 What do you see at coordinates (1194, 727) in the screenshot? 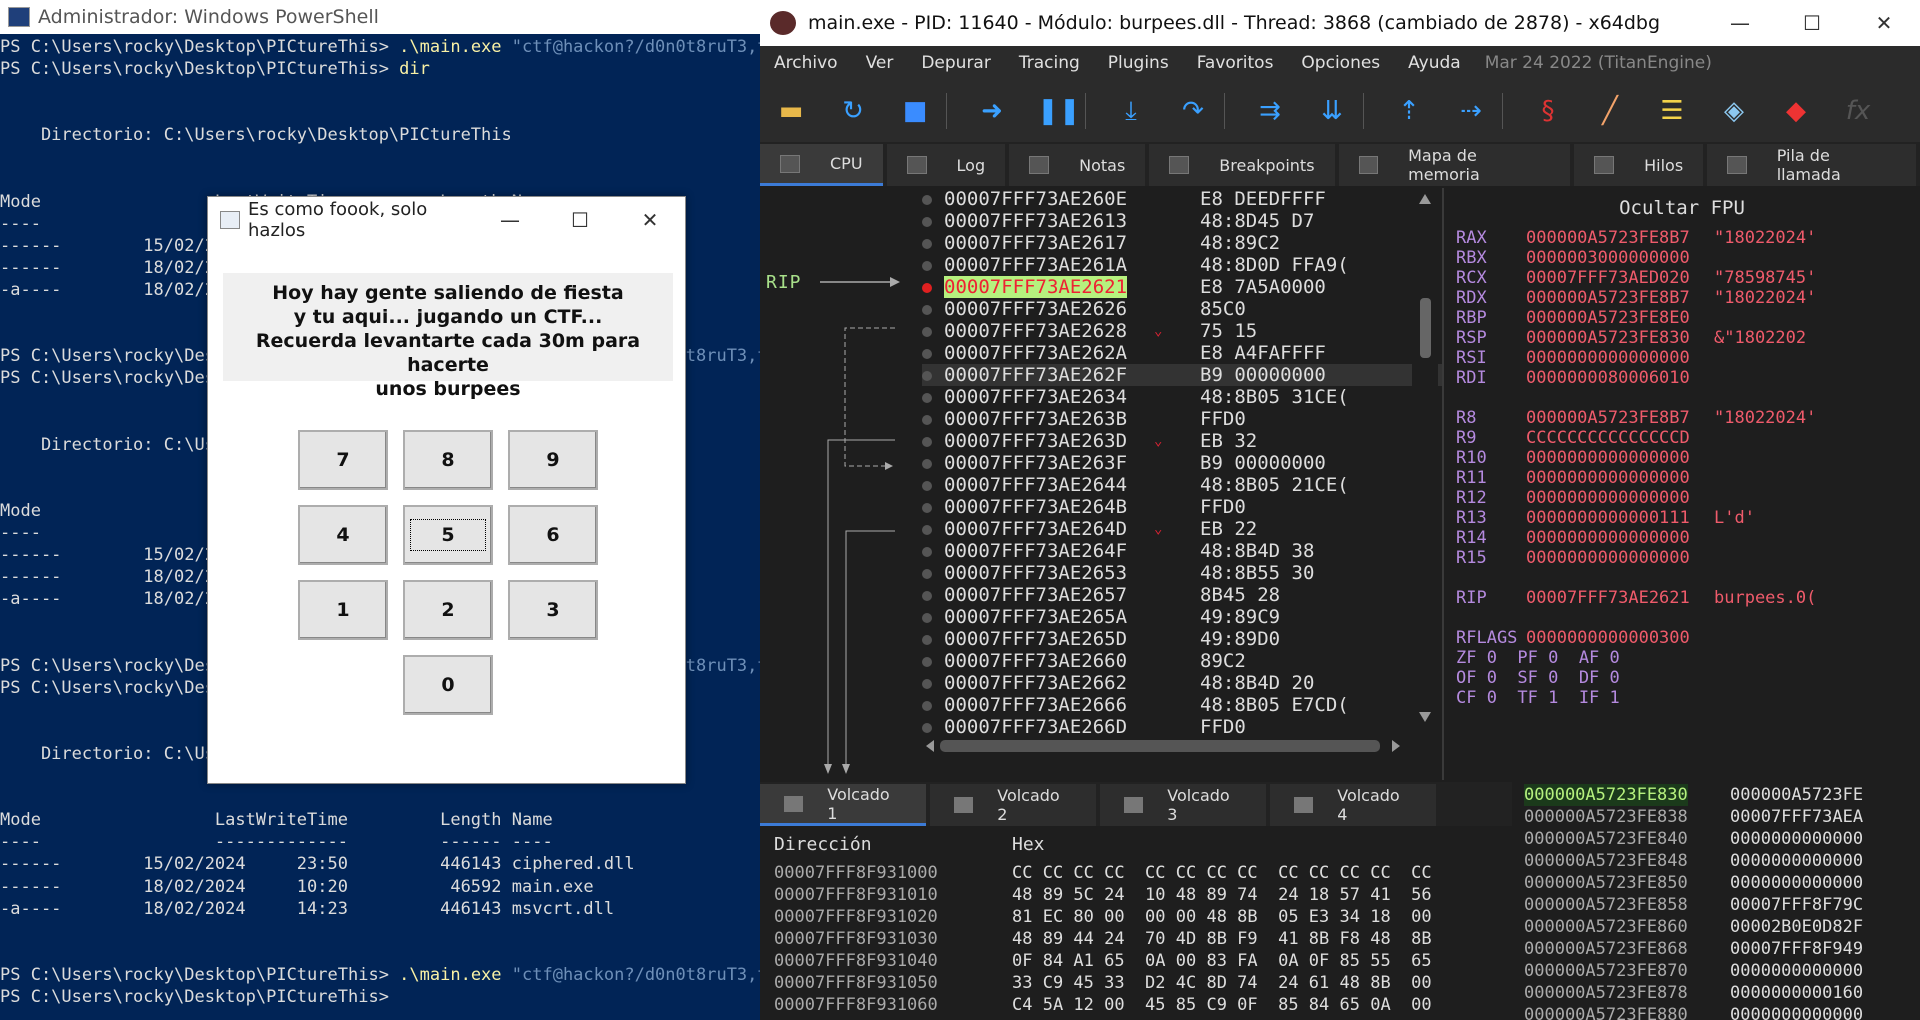
I see `disasm-row: 00007FFF73AE266D FFD0` at bounding box center [1194, 727].